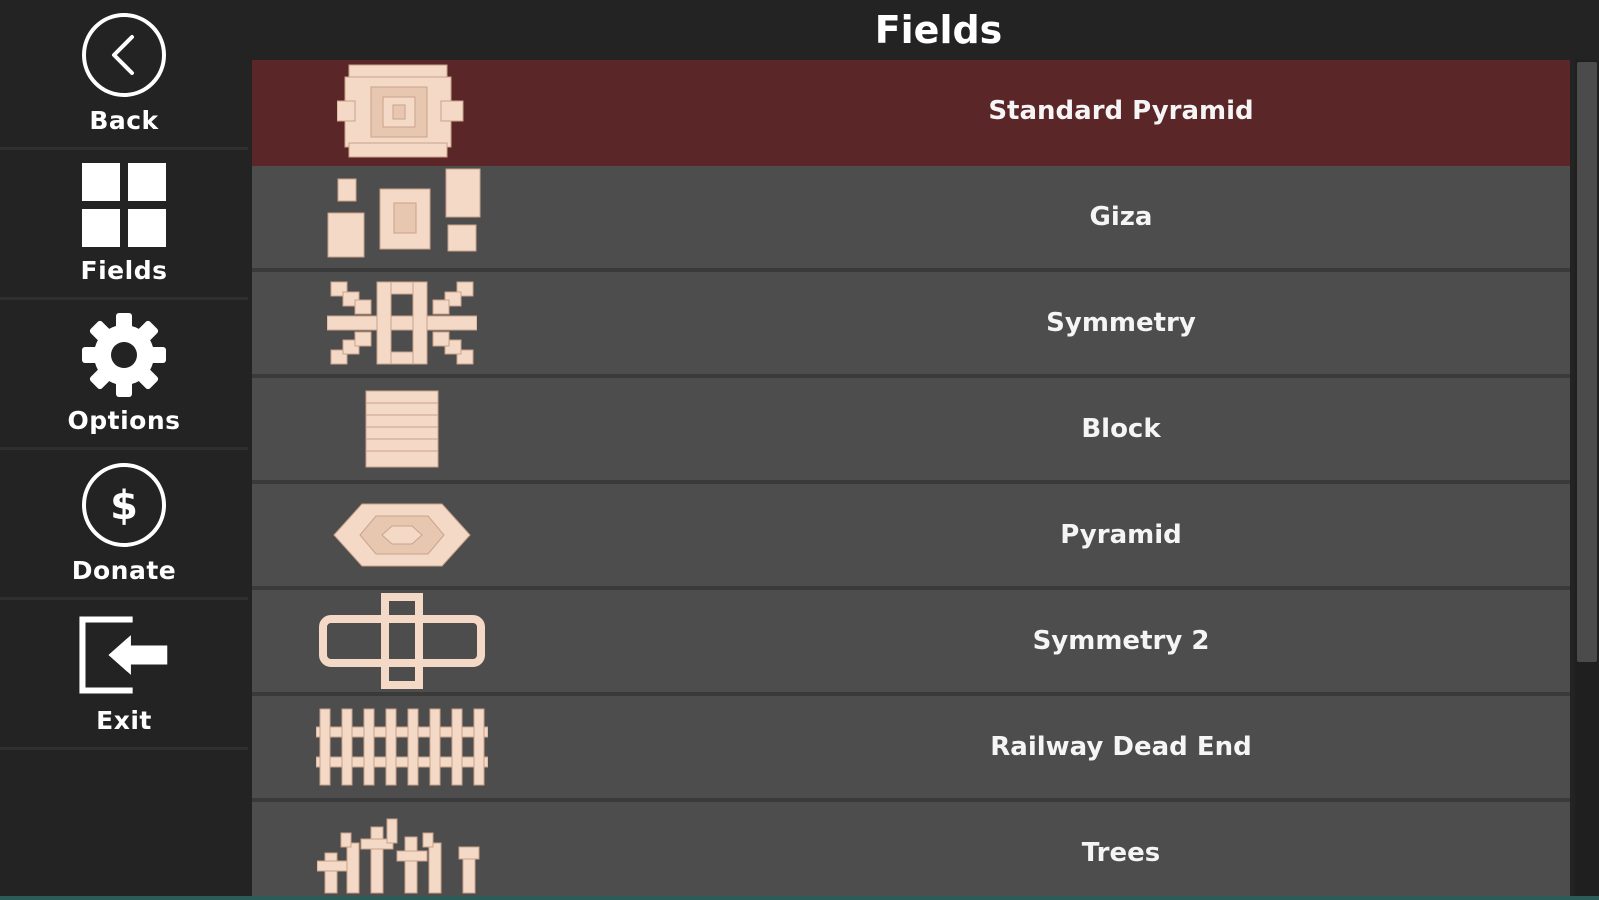 The image size is (1599, 900). What do you see at coordinates (124, 355) in the screenshot?
I see `gear-icon` at bounding box center [124, 355].